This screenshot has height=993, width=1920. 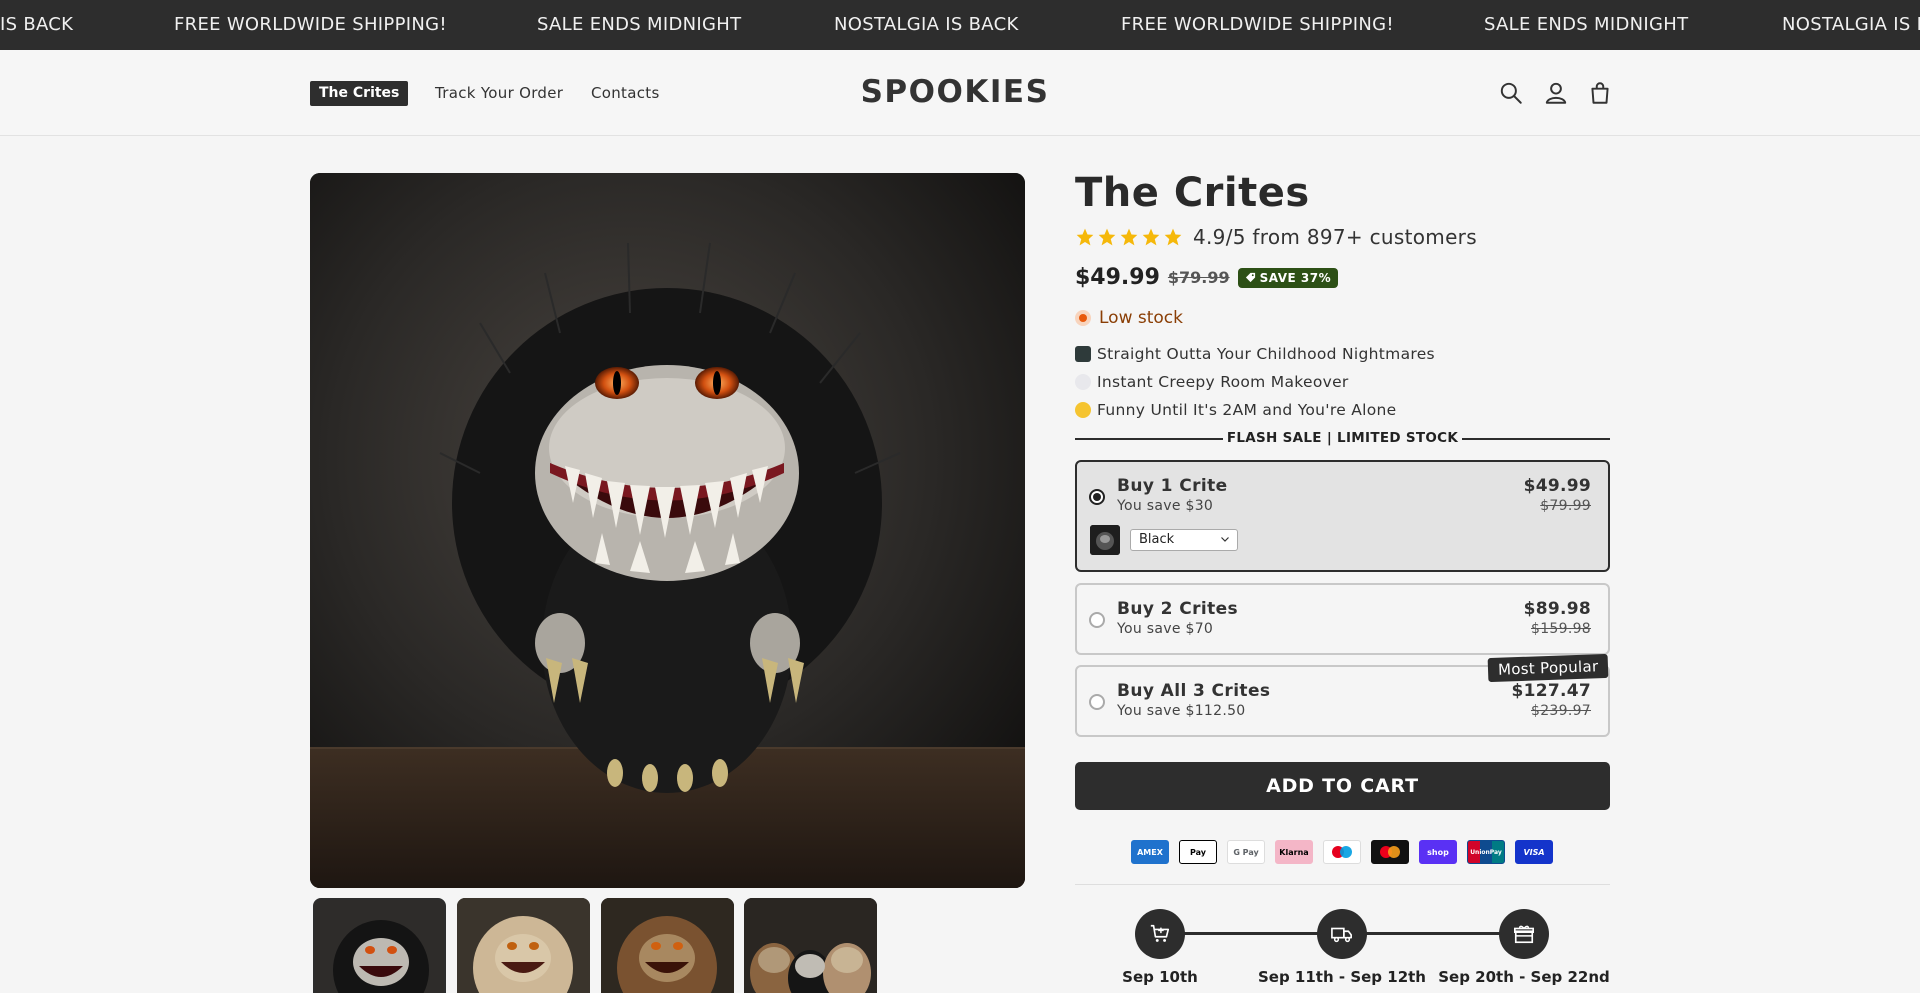 What do you see at coordinates (1223, 382) in the screenshot?
I see `feature-text: Instant Creepy Room Makeover` at bounding box center [1223, 382].